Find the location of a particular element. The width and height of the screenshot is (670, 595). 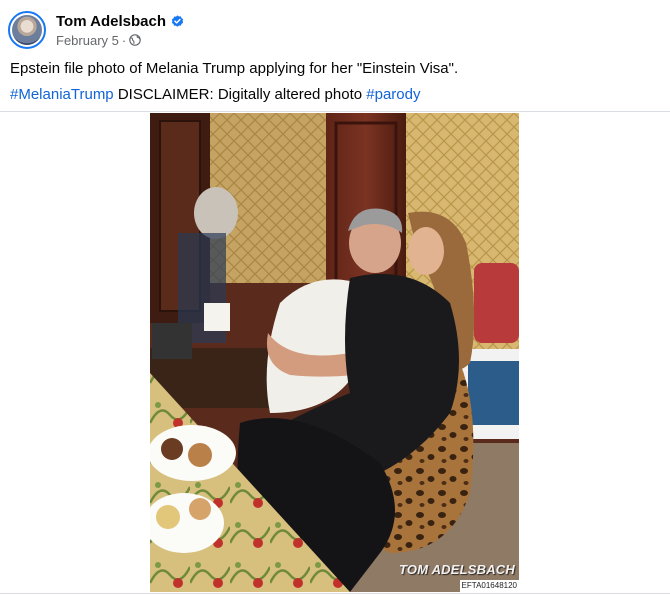

verified-badge-icon is located at coordinates (177, 21).